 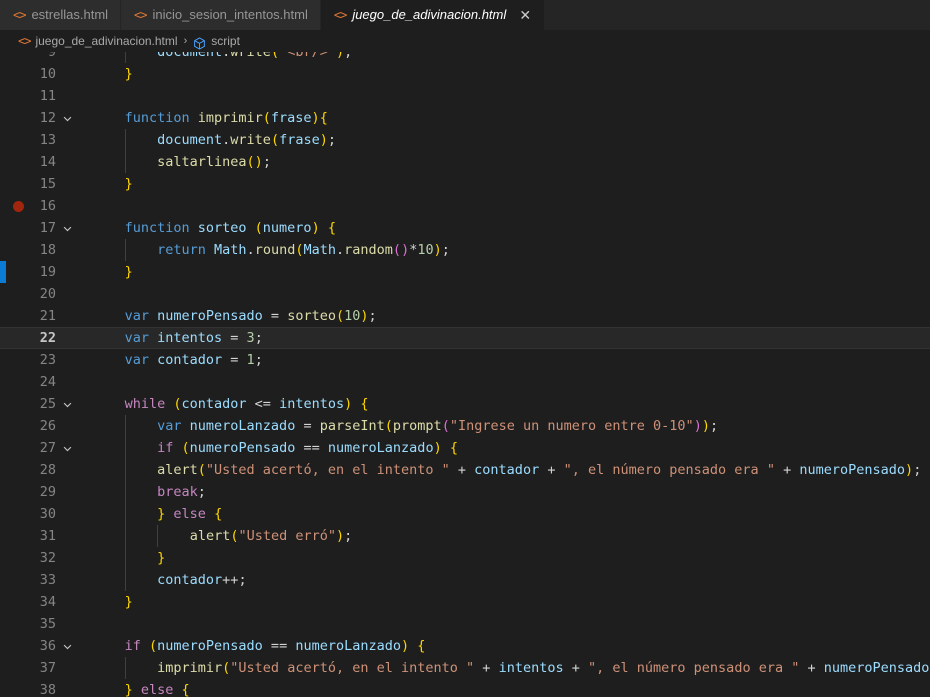 I want to click on editor-gutter: 18, so click(x=48, y=250).